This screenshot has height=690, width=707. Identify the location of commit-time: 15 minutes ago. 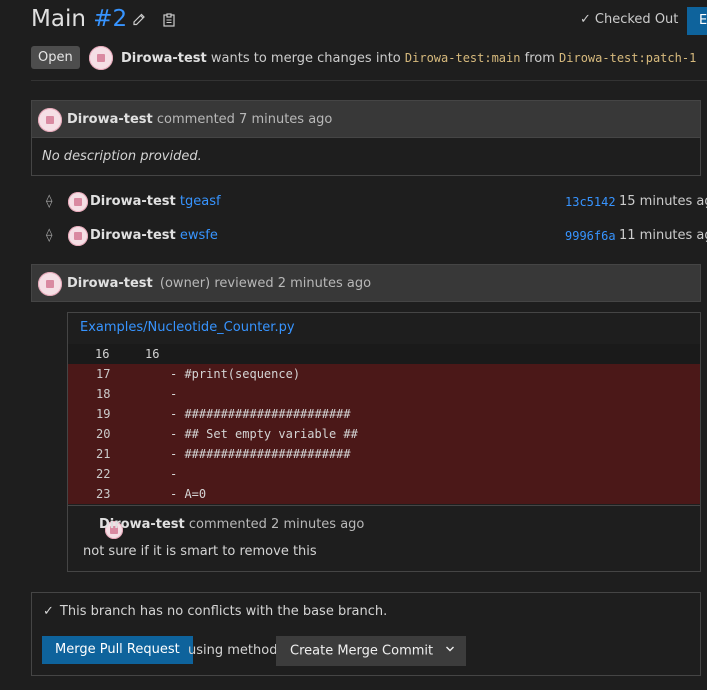
(663, 201).